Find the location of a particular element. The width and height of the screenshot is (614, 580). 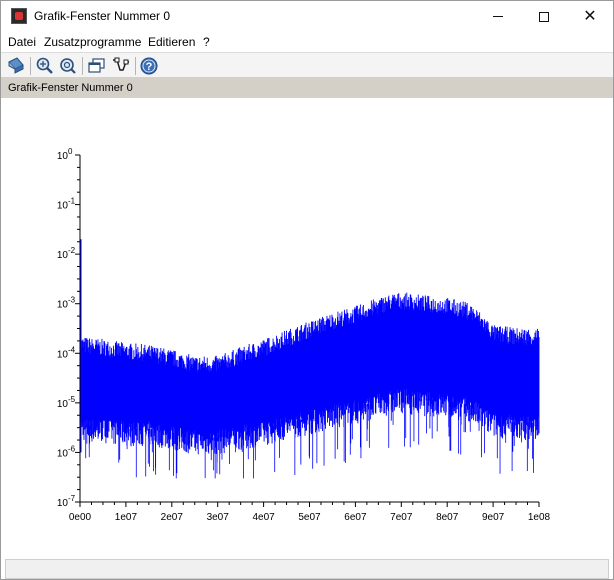

x-tick-label: 2e07 is located at coordinates (172, 517).